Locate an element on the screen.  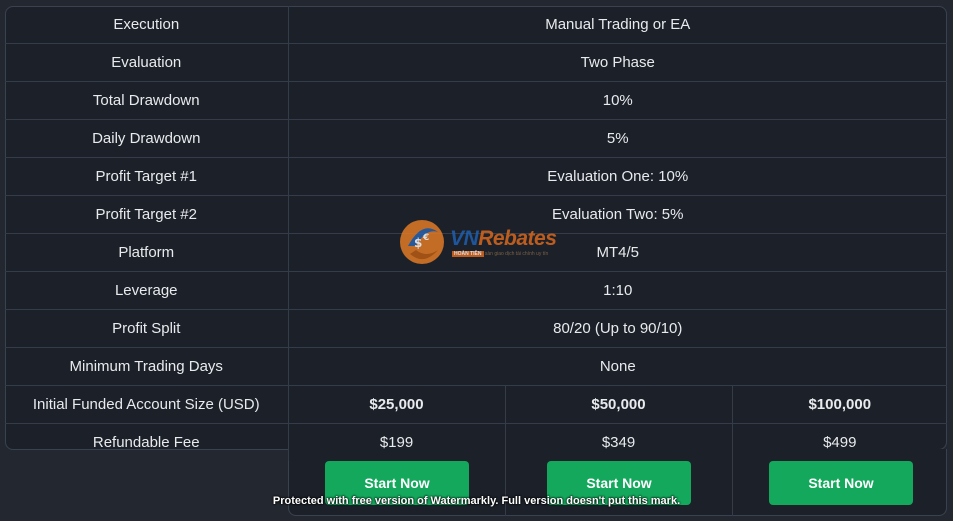
row-label-daily-drawdown: Daily Drawdown is located at coordinates (146, 138).